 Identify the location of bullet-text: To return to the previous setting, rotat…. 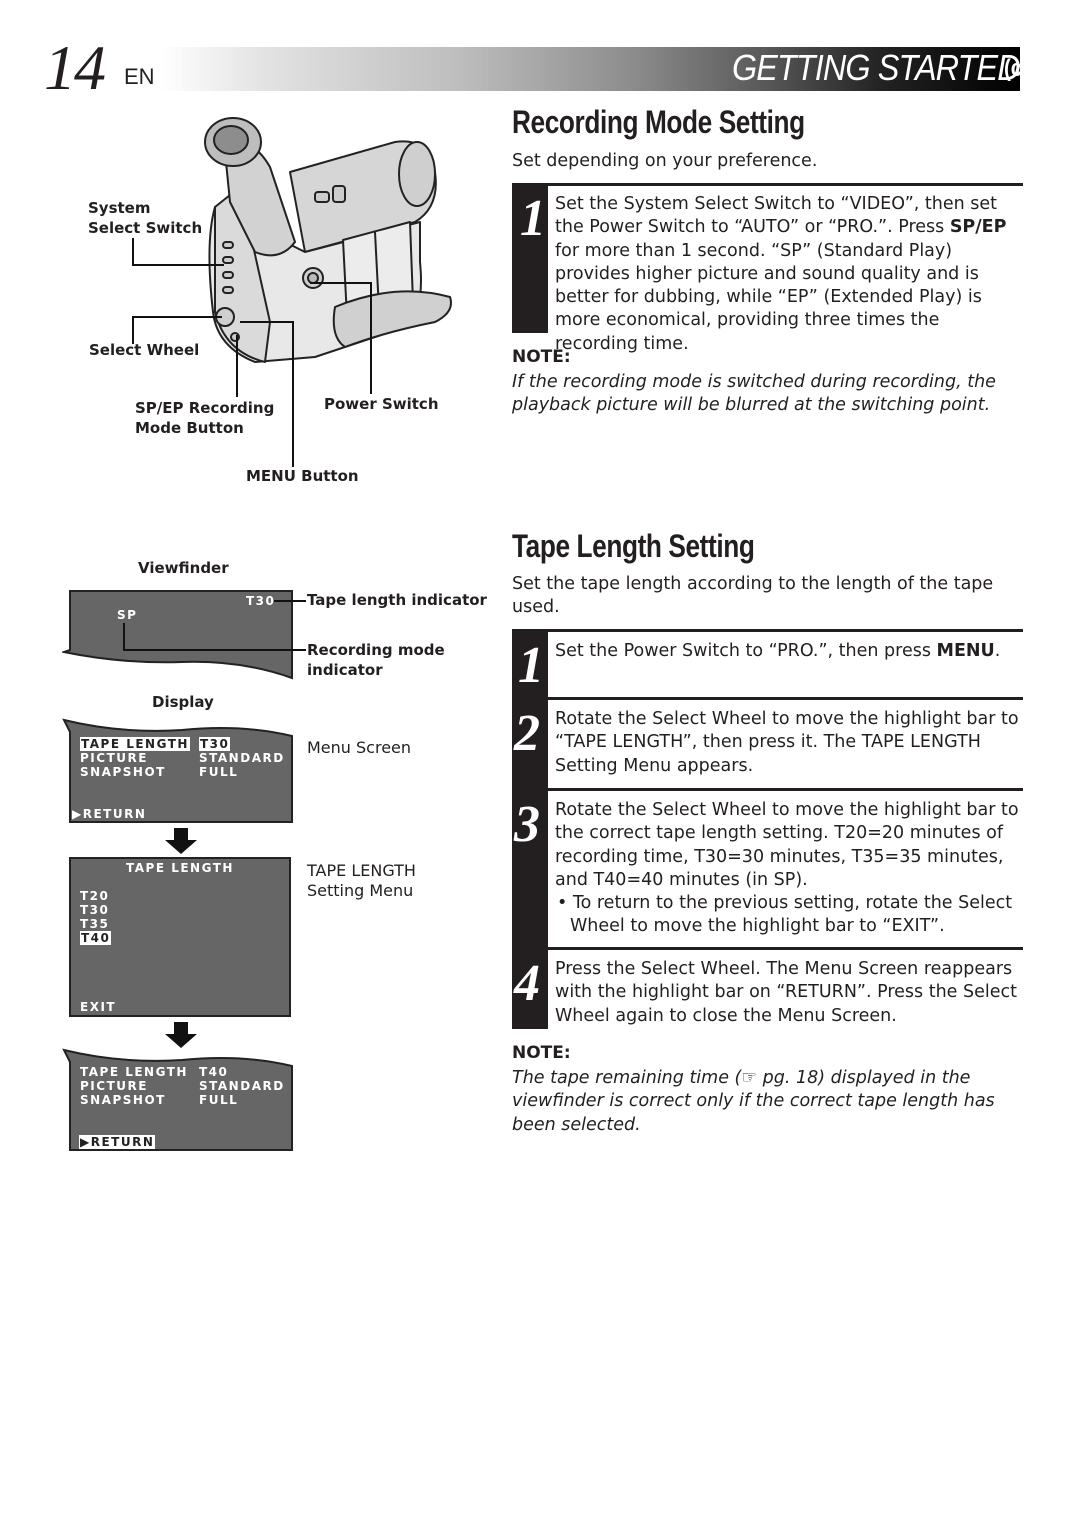
(791, 915).